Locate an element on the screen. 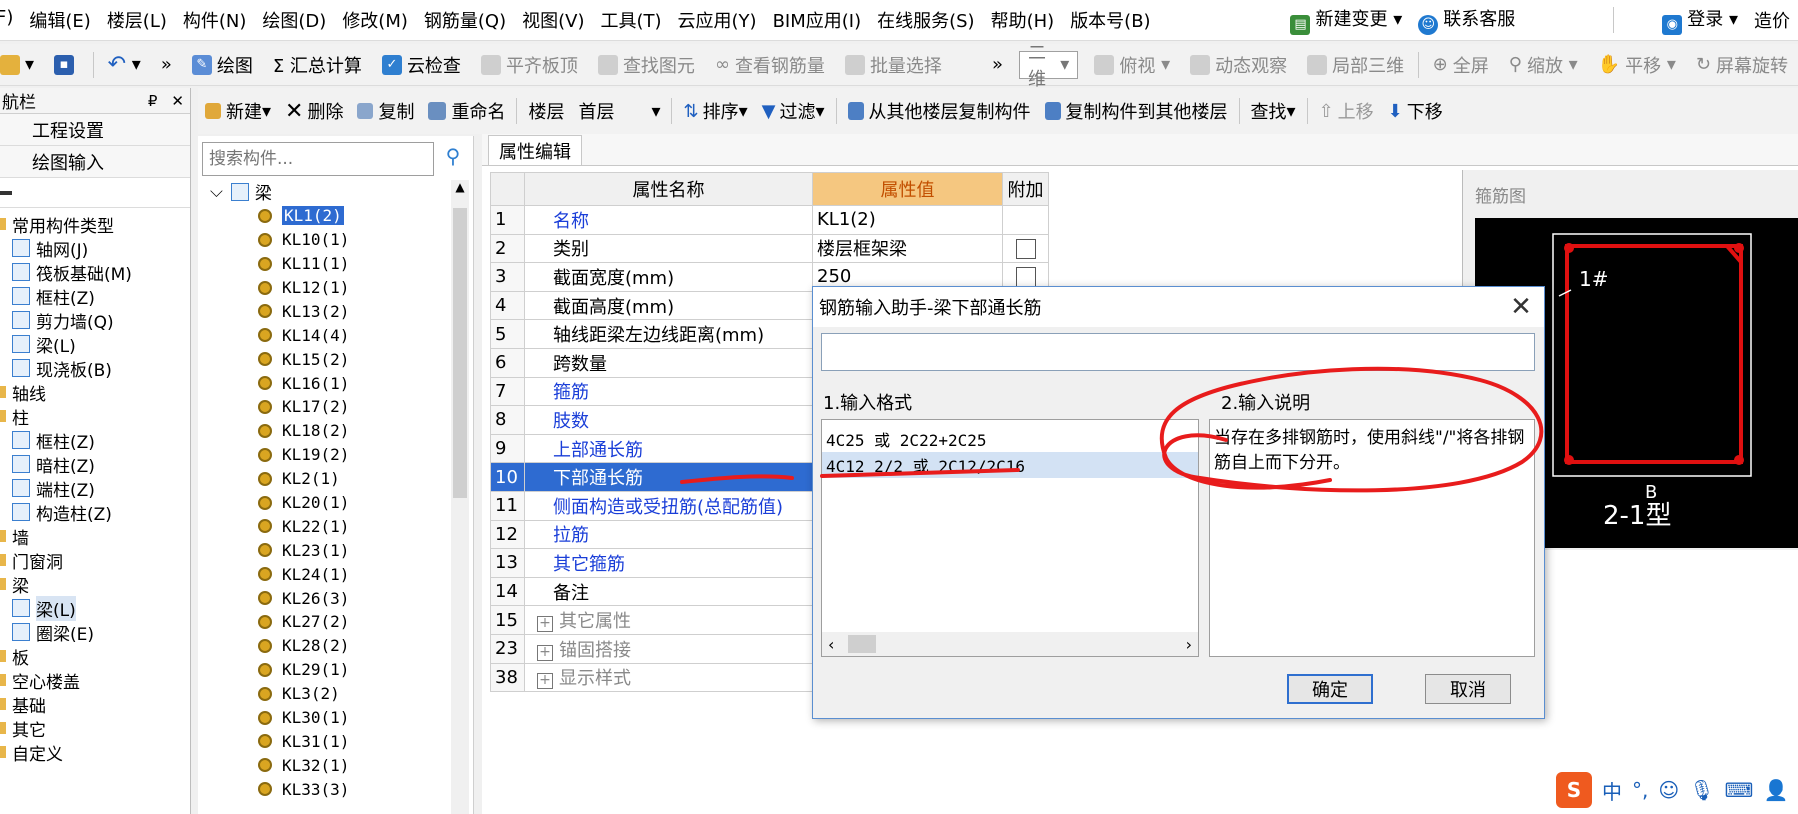 This screenshot has width=1798, height=814. nav-item: 自定义 is located at coordinates (95, 752).